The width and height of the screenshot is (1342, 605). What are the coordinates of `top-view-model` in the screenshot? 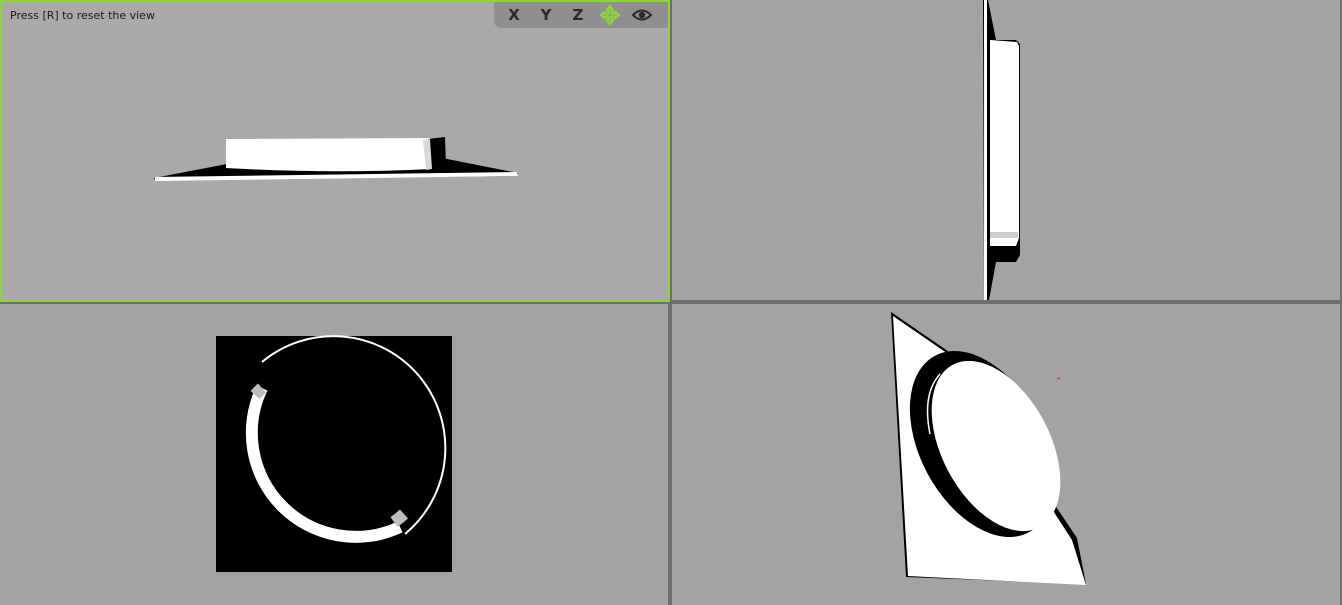 It's located at (334, 453).